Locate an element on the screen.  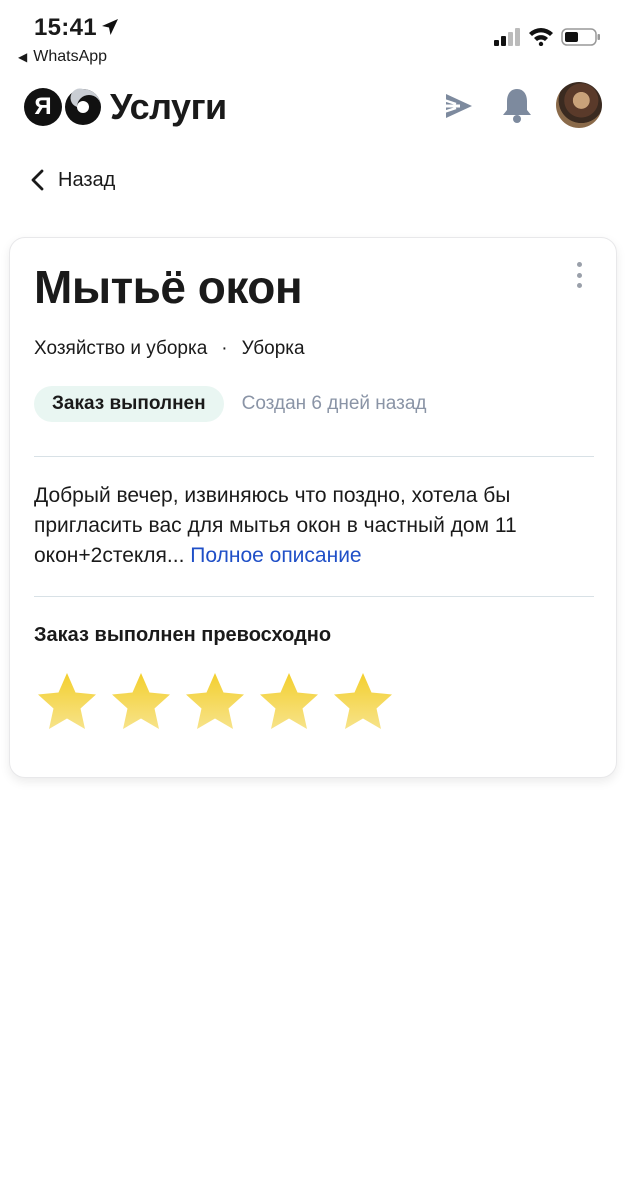
divider-bottom is located at coordinates (314, 596).